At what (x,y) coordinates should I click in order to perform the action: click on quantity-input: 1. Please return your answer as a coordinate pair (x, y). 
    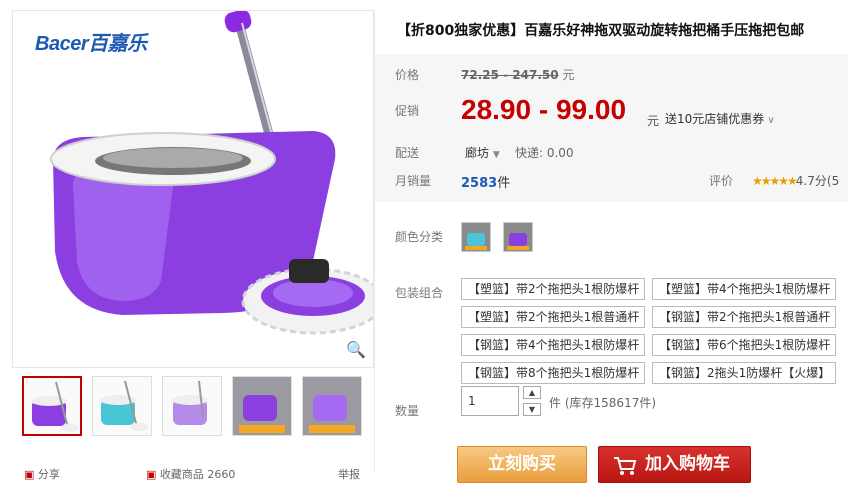
    Looking at the image, I should click on (490, 401).